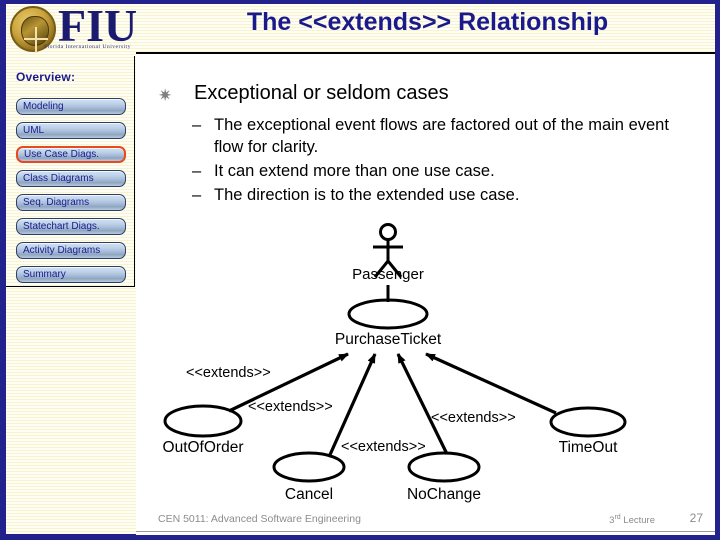  What do you see at coordinates (589, 447) in the screenshot?
I see `usecase-timeout-label: TimeOut` at bounding box center [589, 447].